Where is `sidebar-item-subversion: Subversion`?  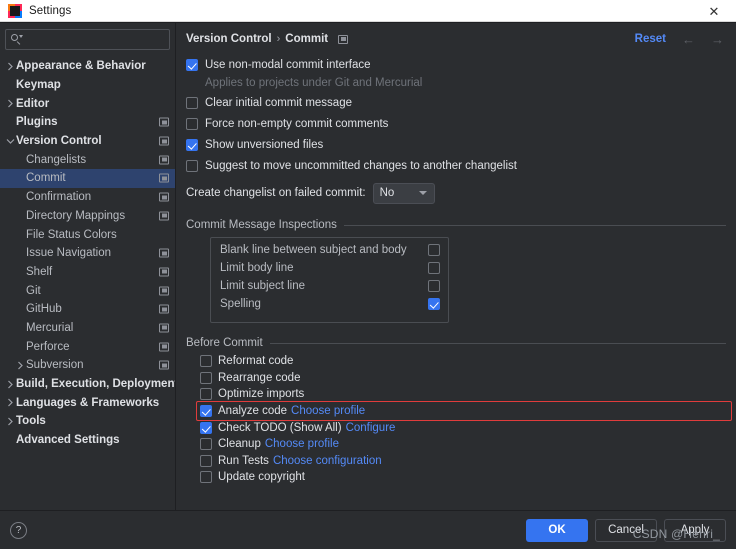
sidebar-item-subversion: Subversion is located at coordinates (87, 365).